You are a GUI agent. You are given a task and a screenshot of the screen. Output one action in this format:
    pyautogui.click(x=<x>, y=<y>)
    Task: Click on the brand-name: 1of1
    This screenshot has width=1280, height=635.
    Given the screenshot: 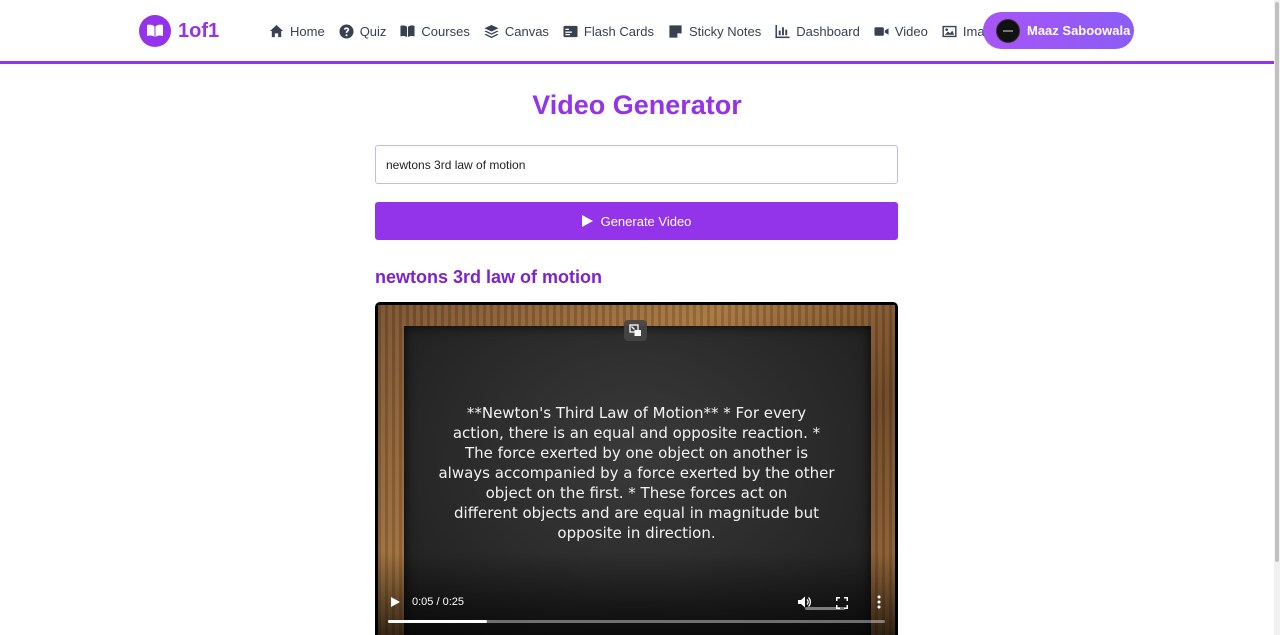 What is the action you would take?
    pyautogui.click(x=199, y=30)
    